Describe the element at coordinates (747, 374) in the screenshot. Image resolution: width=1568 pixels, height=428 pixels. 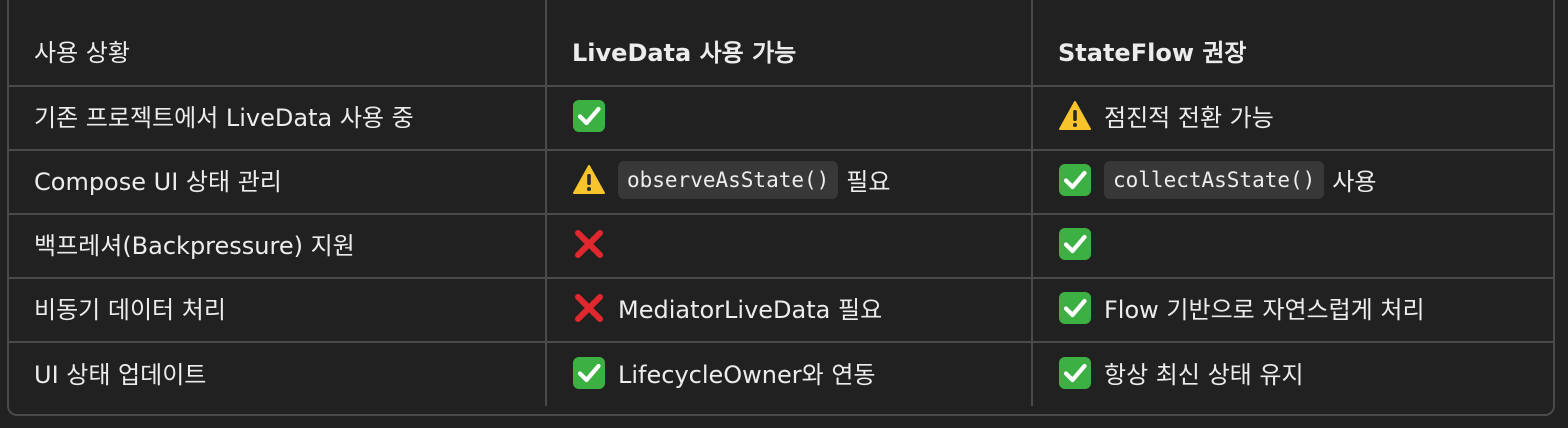
I see `cell-text: LifecycleOwner와 연동` at that location.